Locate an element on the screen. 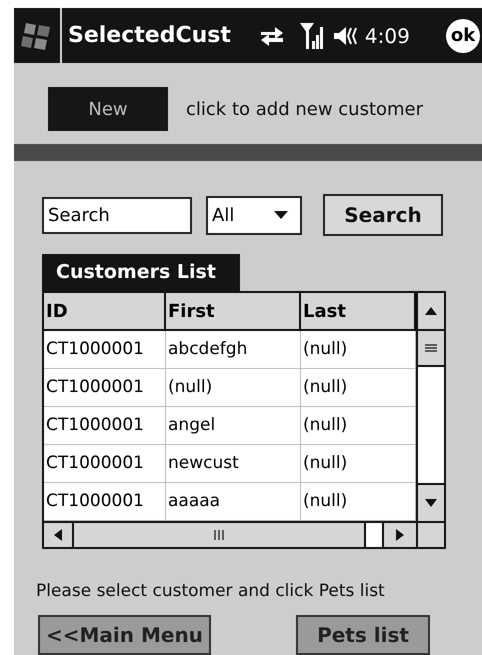  ok-button: ok is located at coordinates (463, 35).